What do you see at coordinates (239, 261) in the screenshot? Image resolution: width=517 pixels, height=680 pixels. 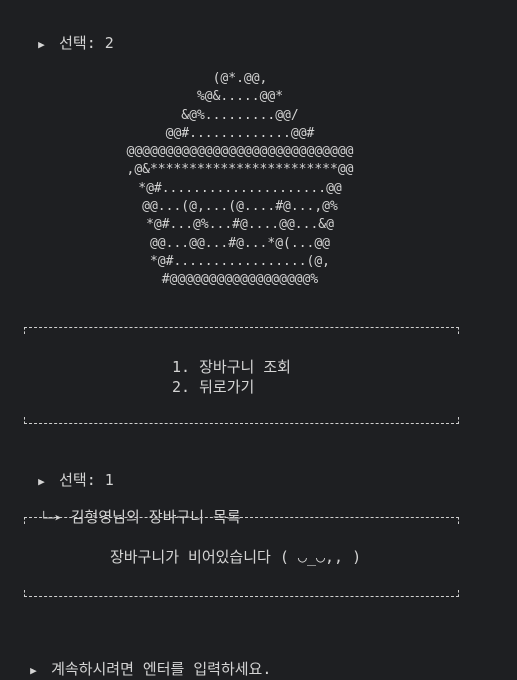 I see `ascii-art-line: *@#.................(@,` at bounding box center [239, 261].